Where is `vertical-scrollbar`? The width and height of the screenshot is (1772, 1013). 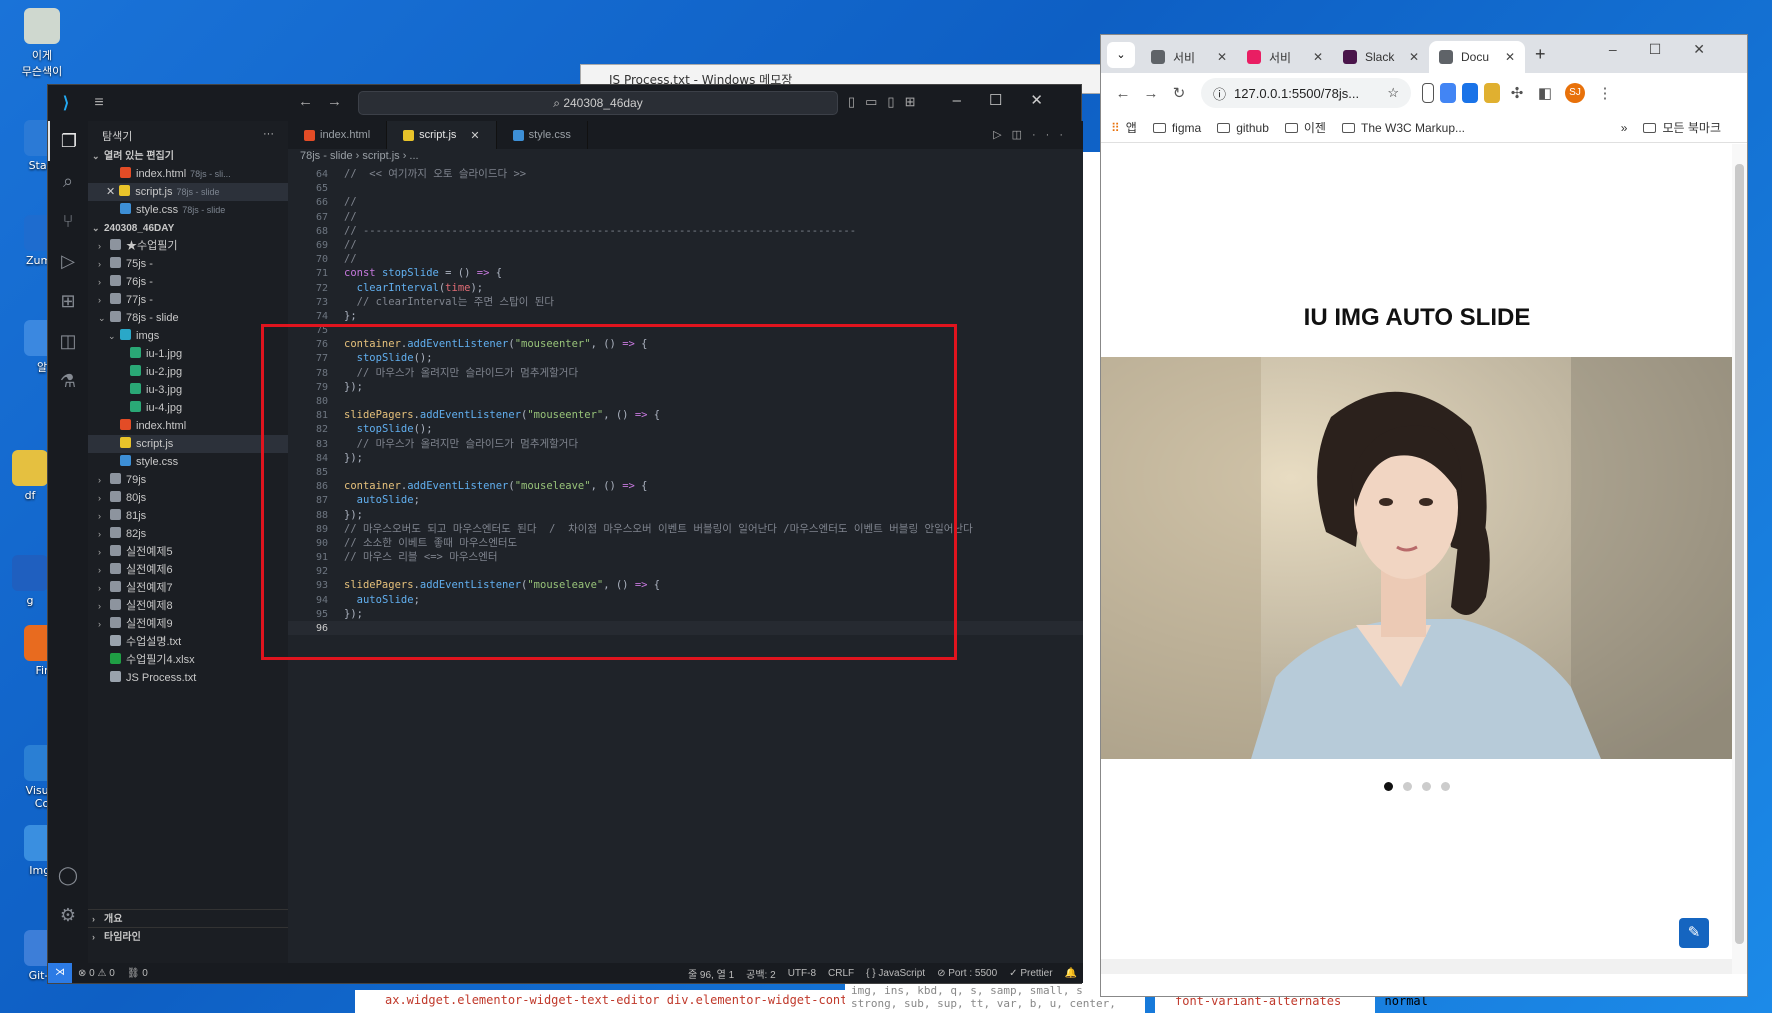 vertical-scrollbar is located at coordinates (1739, 559).